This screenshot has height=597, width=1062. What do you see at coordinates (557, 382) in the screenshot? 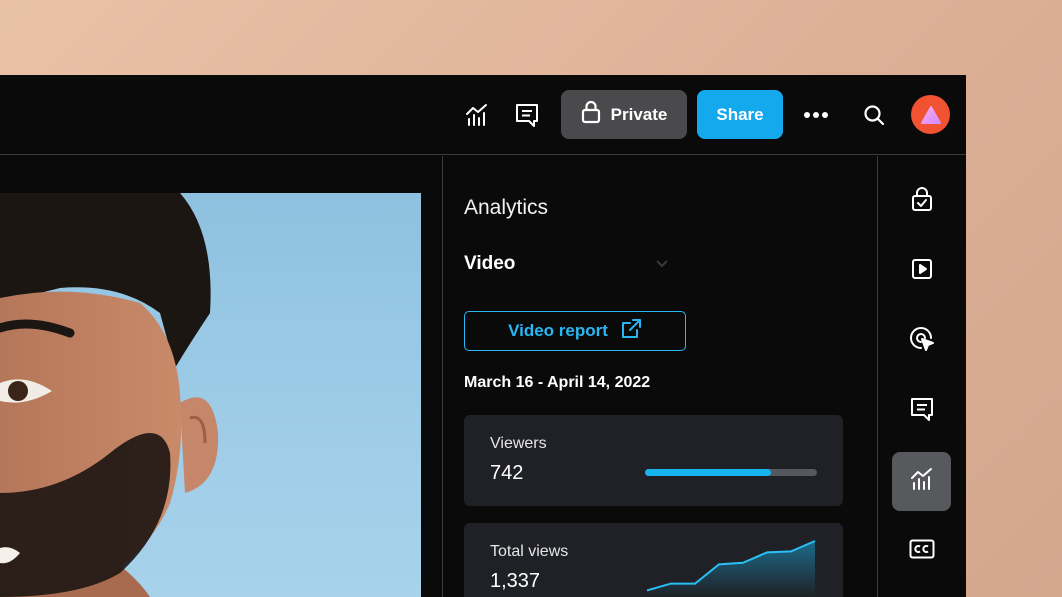
I see `date-range: March 16 - April 14, 2022` at bounding box center [557, 382].